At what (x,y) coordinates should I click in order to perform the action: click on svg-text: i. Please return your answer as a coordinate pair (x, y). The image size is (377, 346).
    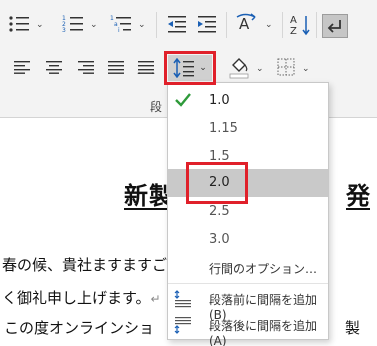
    Looking at the image, I should click on (119, 30).